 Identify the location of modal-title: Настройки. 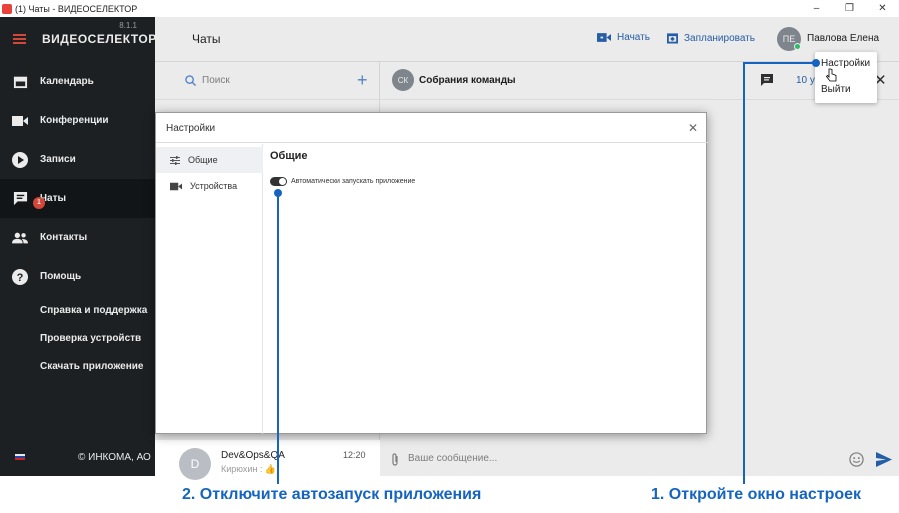
(191, 128).